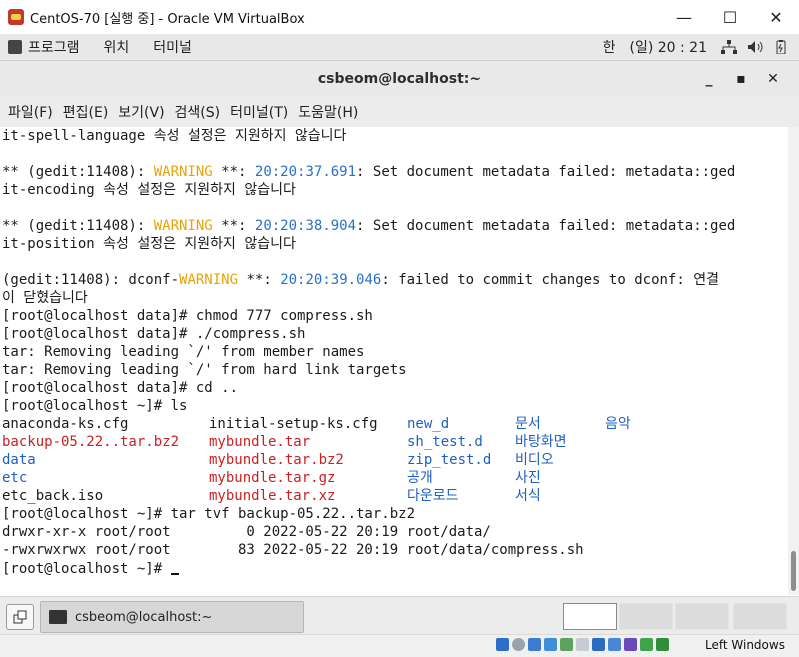 The width and height of the screenshot is (799, 657). I want to click on terminal-line: [root@localhost data]# ./compress.sh, so click(154, 334).